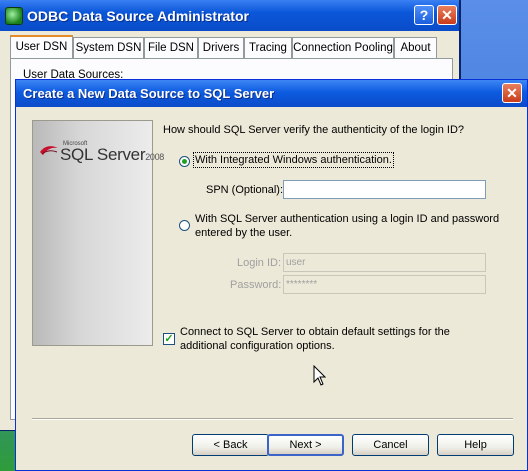  I want to click on sql-server-logo-icon, so click(49, 150).